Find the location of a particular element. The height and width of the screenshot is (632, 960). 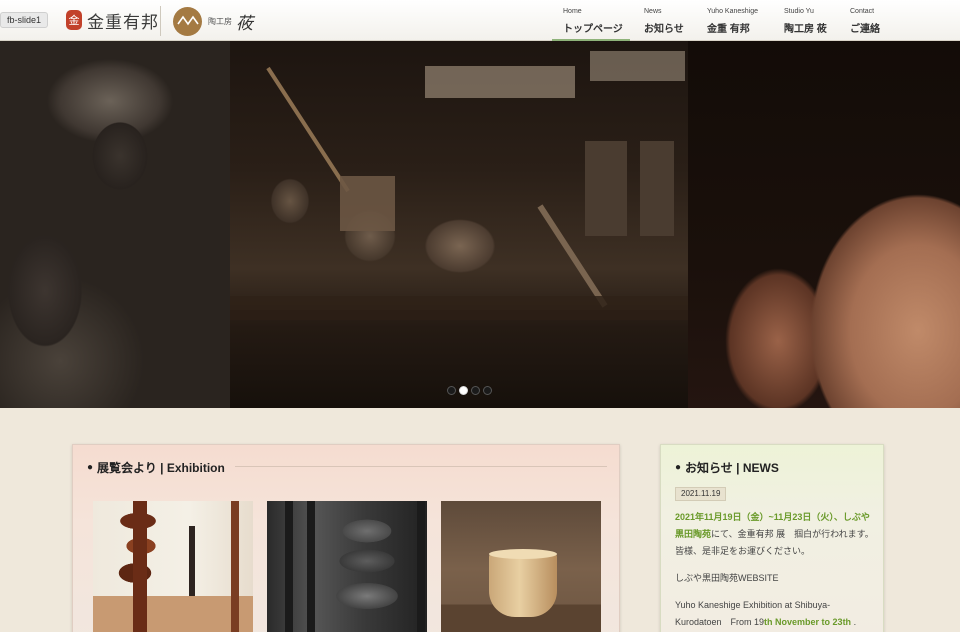

nav-contact-jp: ご連絡 is located at coordinates (865, 29).